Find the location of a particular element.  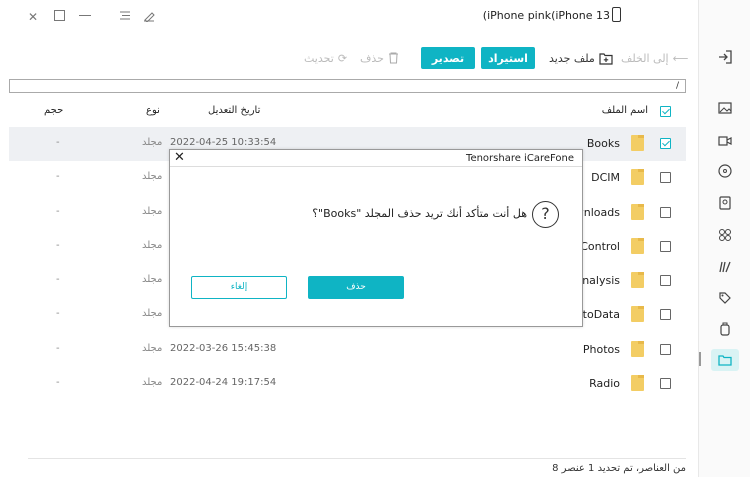

sidebar-photos-icon is located at coordinates (725, 108).